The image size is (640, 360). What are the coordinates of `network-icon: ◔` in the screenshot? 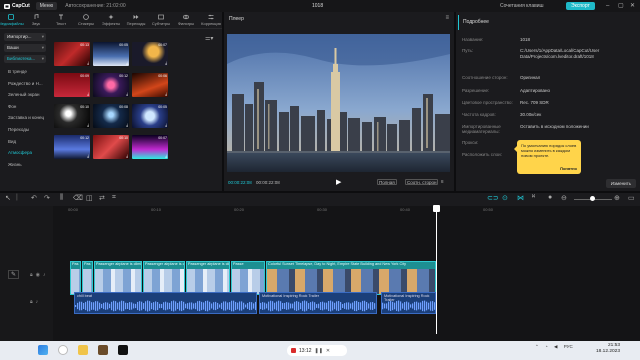 It's located at (546, 346).